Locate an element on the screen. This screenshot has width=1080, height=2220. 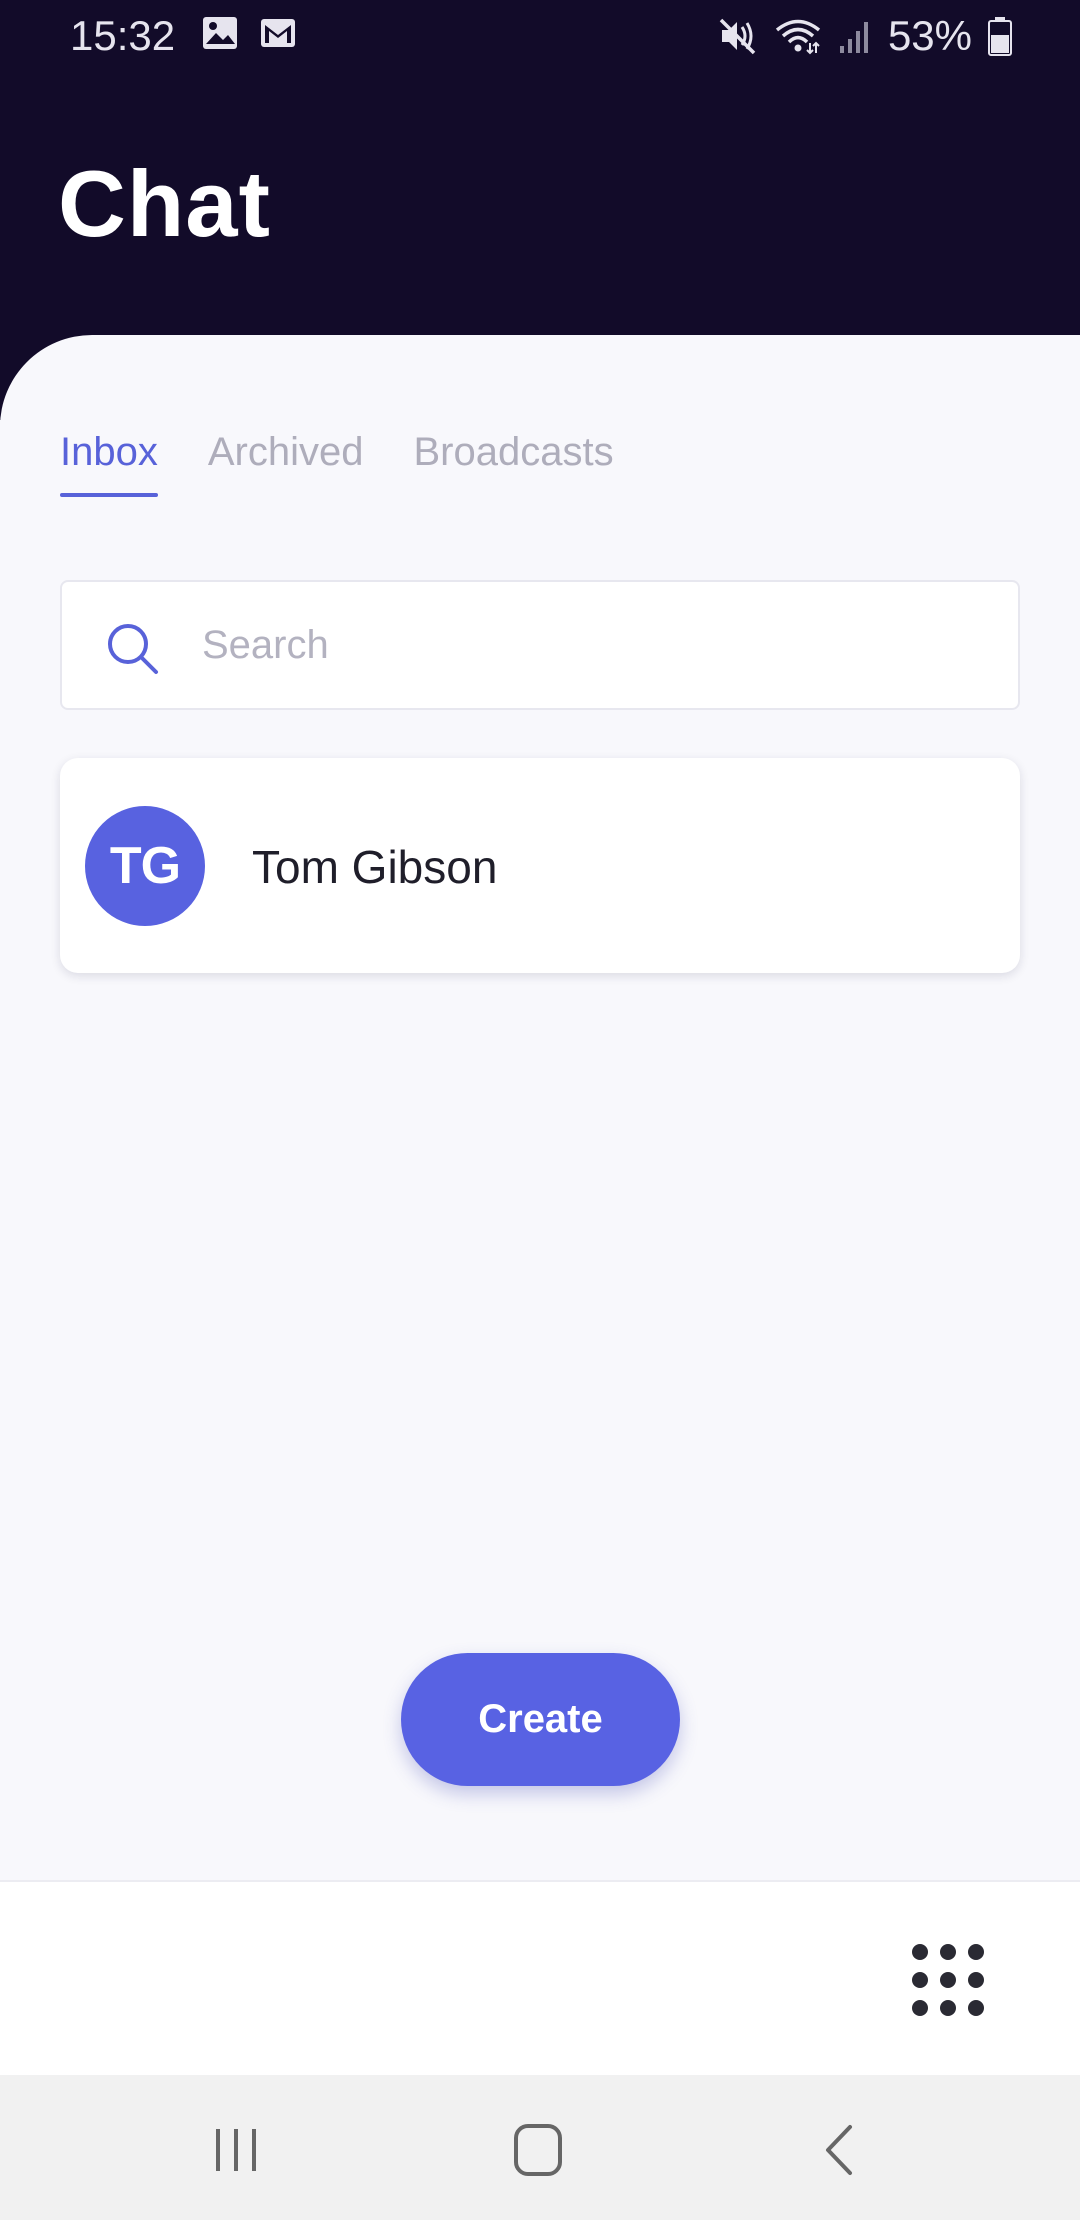
chat-list-item: TG Tom Gibson is located at coordinates (540, 865).